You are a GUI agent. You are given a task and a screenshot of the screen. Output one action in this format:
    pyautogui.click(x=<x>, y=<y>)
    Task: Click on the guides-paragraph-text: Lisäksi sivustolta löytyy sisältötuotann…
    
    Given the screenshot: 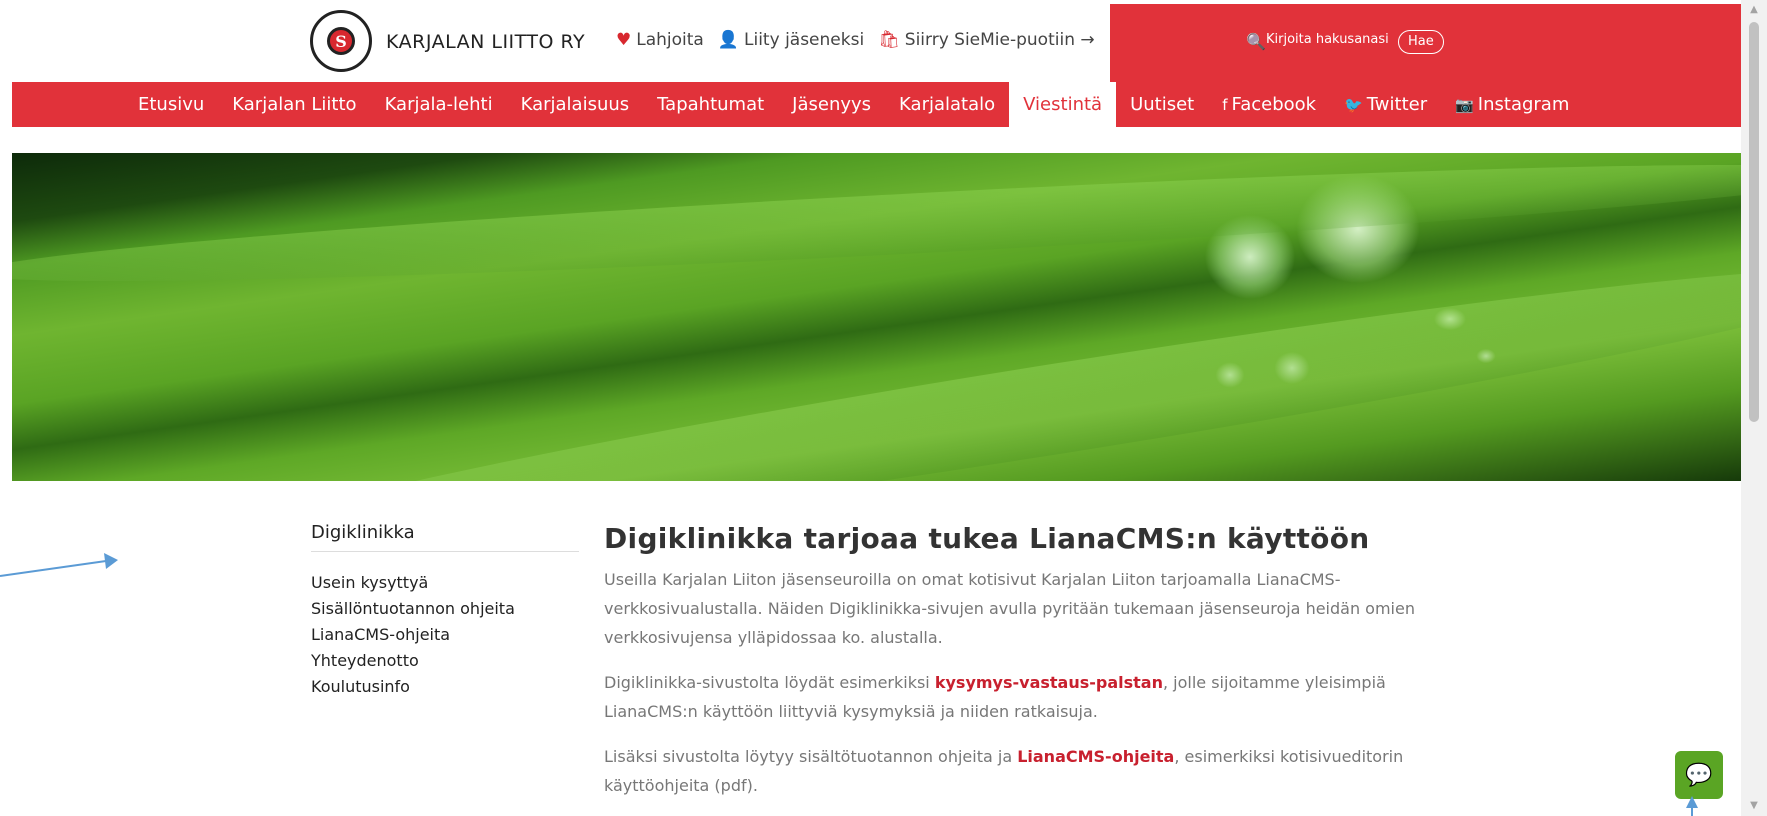 What is the action you would take?
    pyautogui.click(x=811, y=756)
    